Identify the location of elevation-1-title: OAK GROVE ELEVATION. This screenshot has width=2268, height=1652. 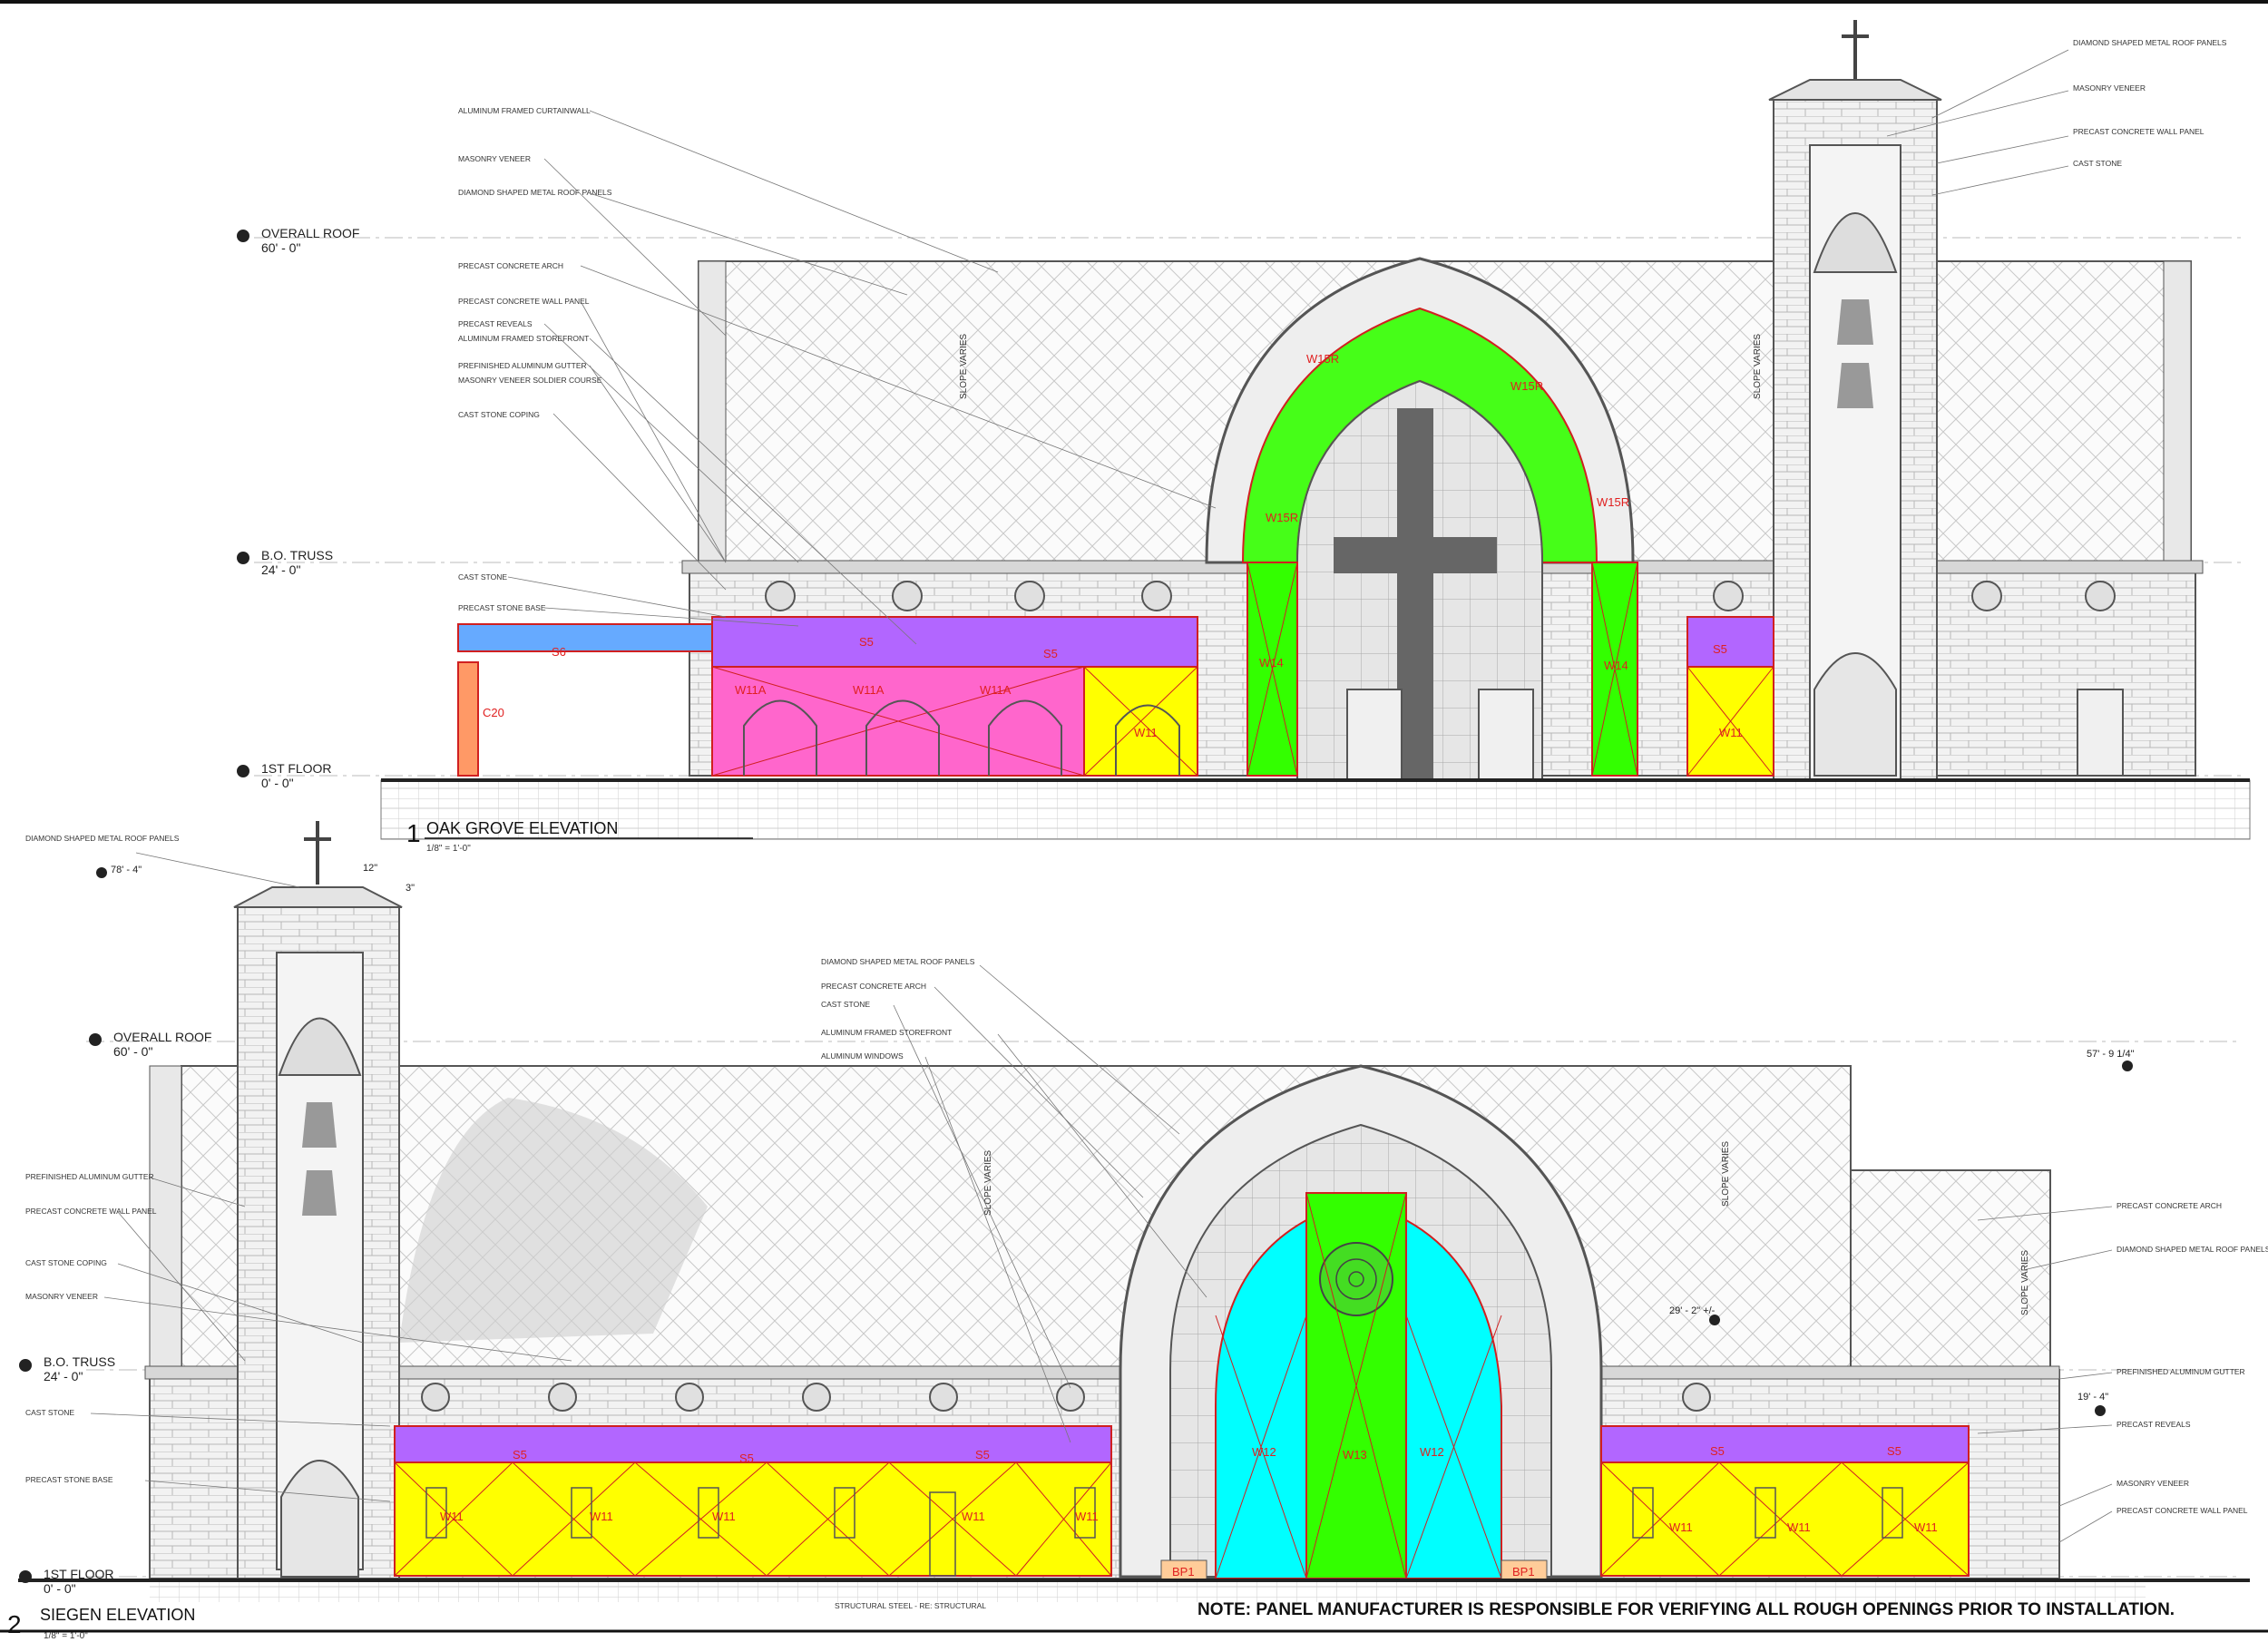
(522, 828).